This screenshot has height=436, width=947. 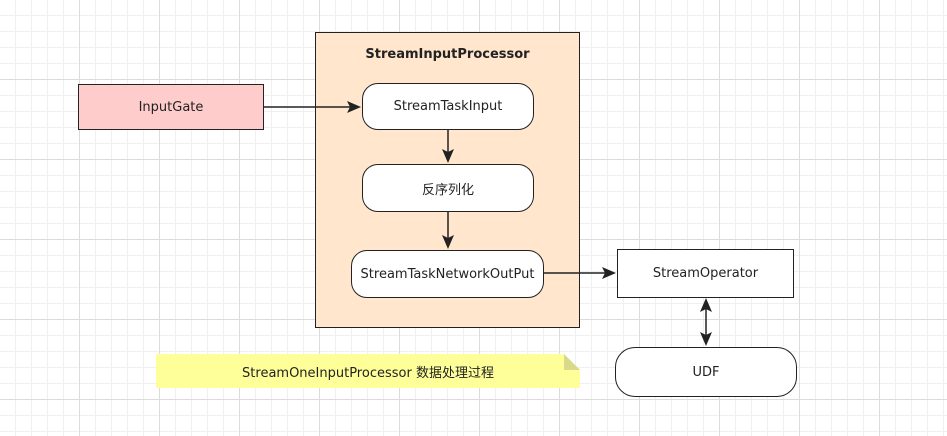 I want to click on note-caption: StreamOneInputProcessor 数据处理过程, so click(x=368, y=371).